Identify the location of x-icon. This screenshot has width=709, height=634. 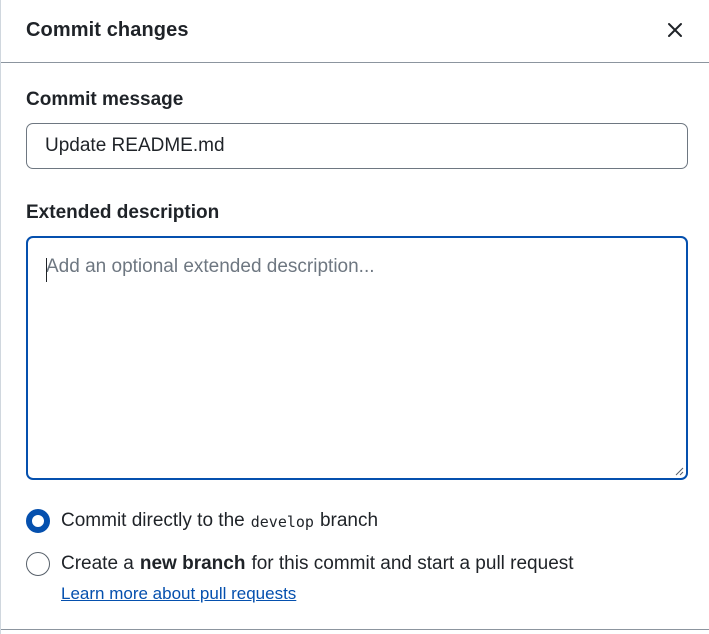
(675, 30).